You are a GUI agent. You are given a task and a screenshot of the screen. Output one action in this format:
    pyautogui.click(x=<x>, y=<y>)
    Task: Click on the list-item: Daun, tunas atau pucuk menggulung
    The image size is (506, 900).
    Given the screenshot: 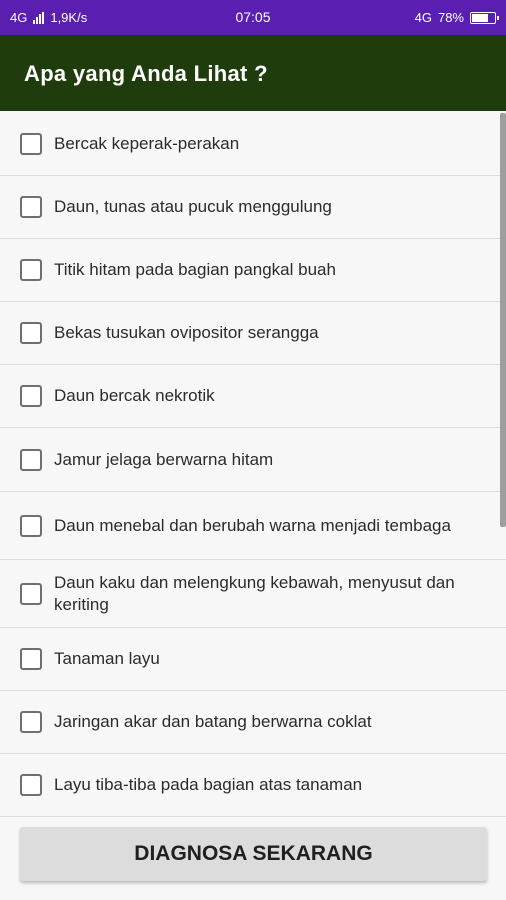 What is the action you would take?
    pyautogui.click(x=253, y=207)
    